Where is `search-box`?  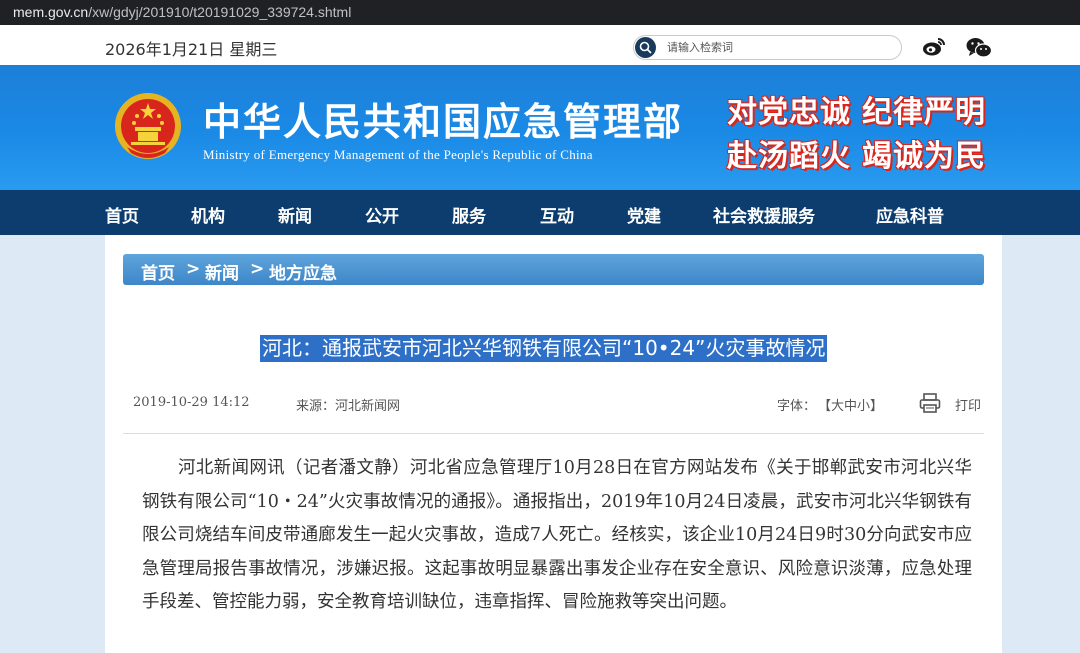 search-box is located at coordinates (767, 47).